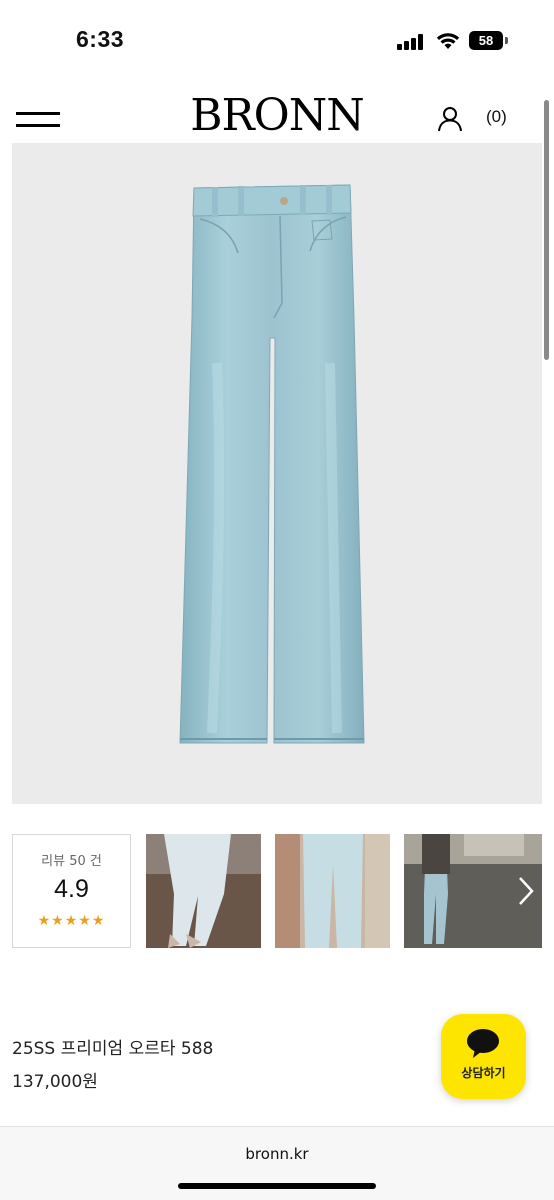  I want to click on chat-consult-label: 상담하기, so click(483, 1073).